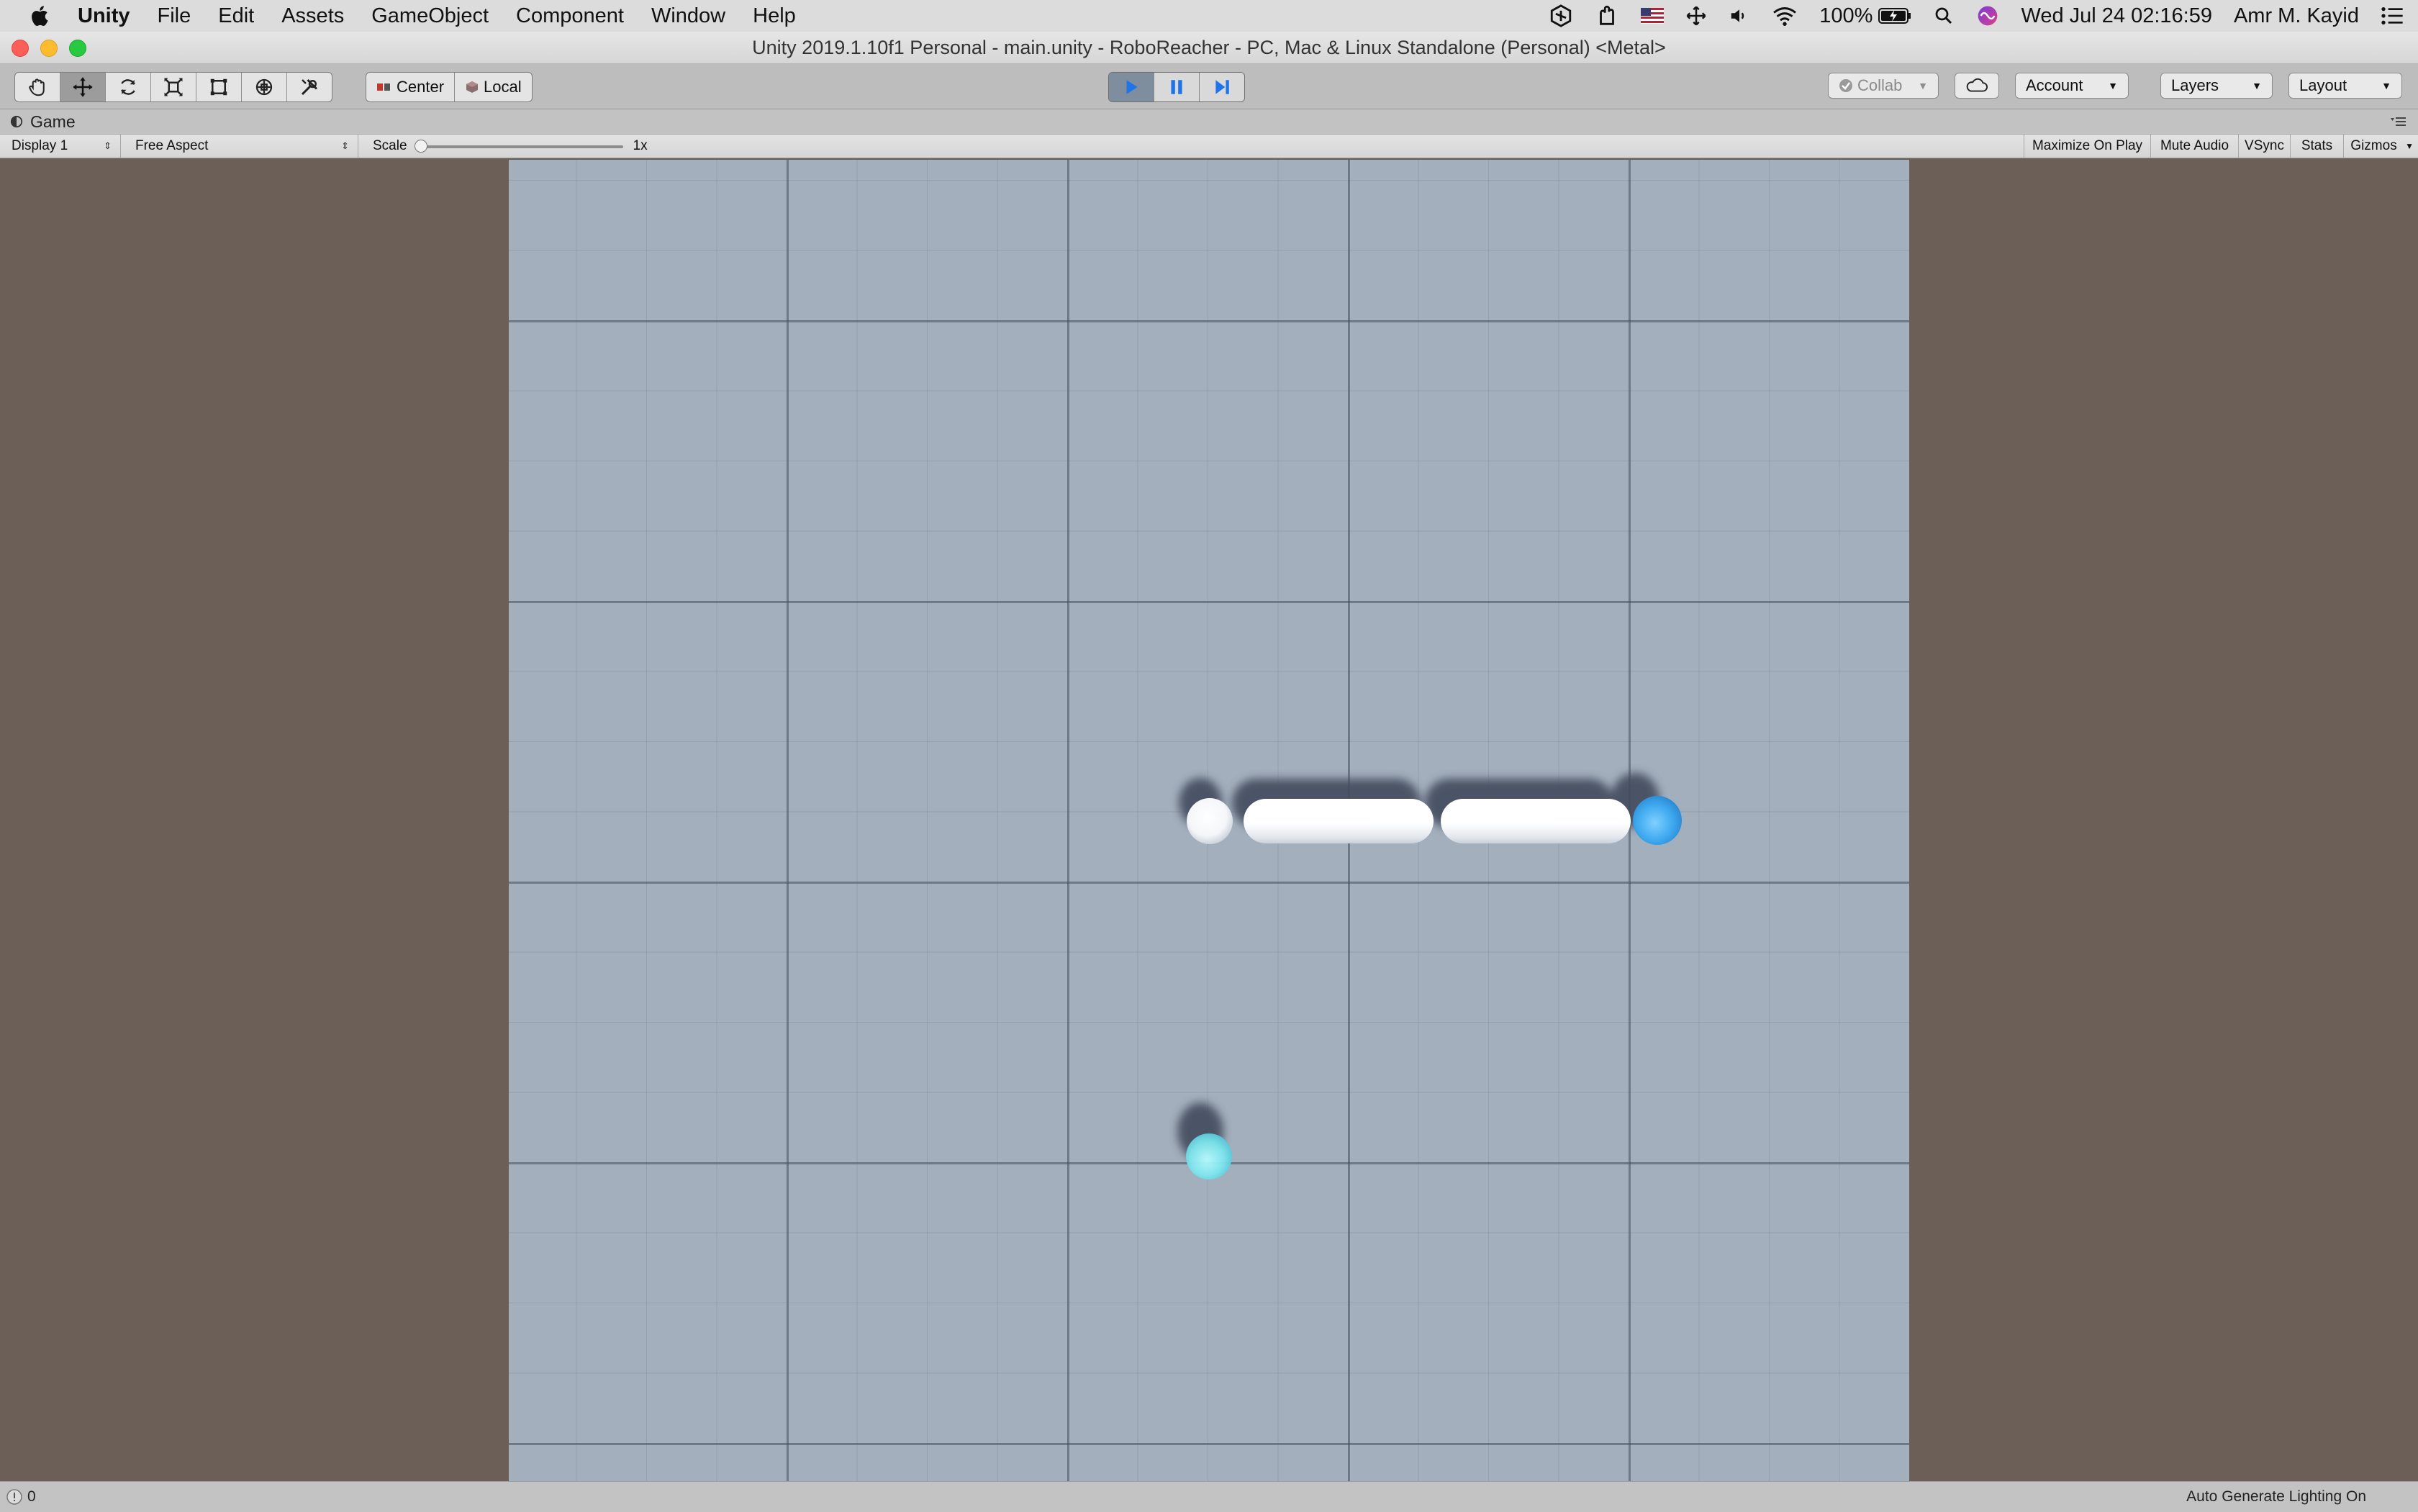 The height and width of the screenshot is (1512, 2418). What do you see at coordinates (390, 145) in the screenshot?
I see `scale-label: Scale` at bounding box center [390, 145].